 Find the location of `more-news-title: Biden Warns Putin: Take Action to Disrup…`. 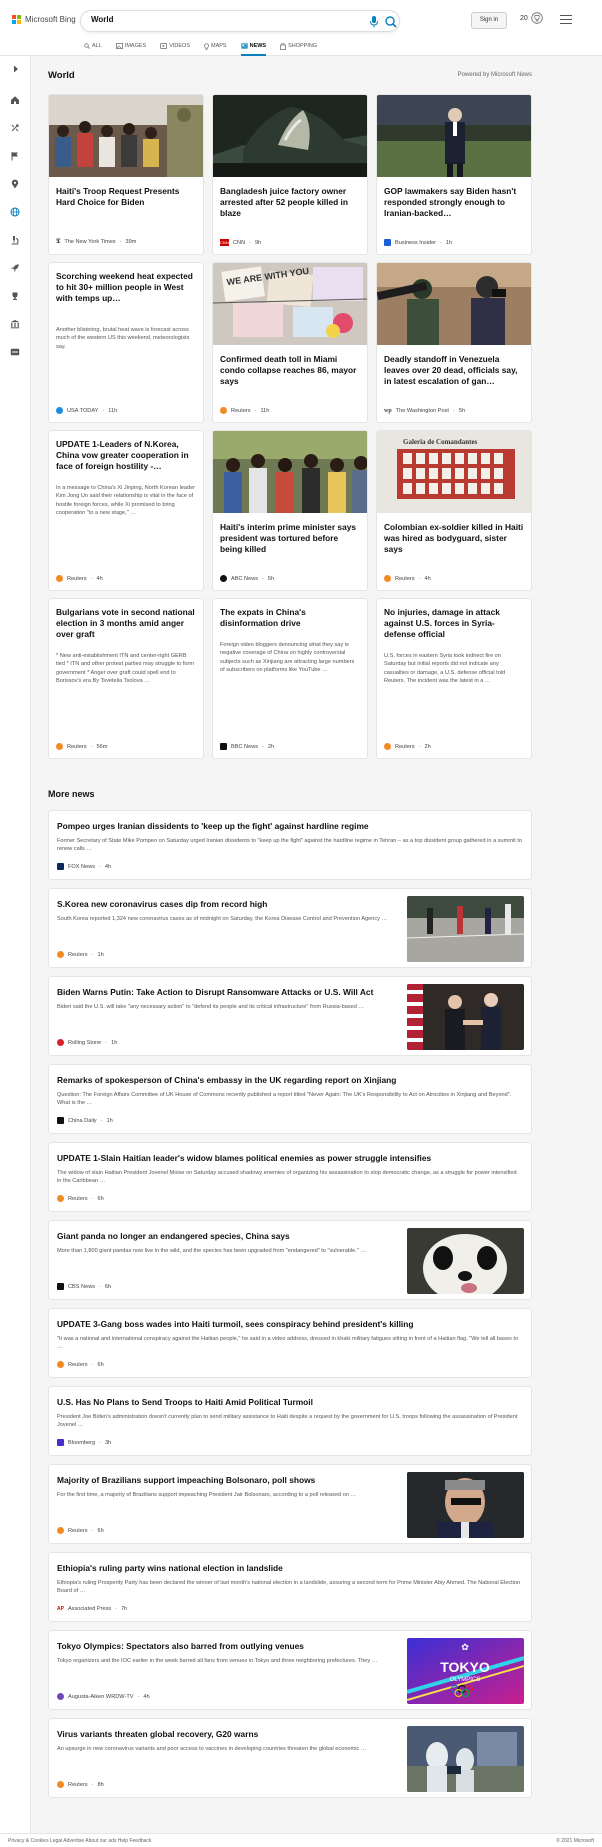

more-news-title: Biden Warns Putin: Take Action to Disrup… is located at coordinates (215, 992).